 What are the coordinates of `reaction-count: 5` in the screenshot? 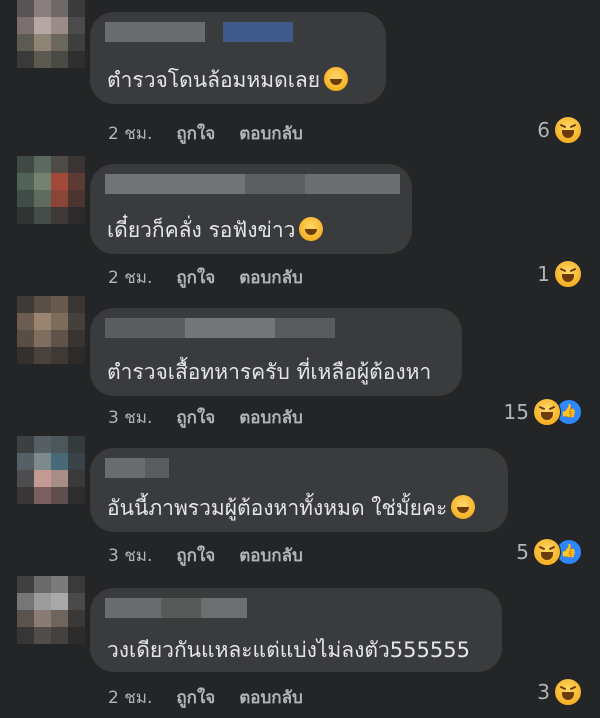 It's located at (522, 552).